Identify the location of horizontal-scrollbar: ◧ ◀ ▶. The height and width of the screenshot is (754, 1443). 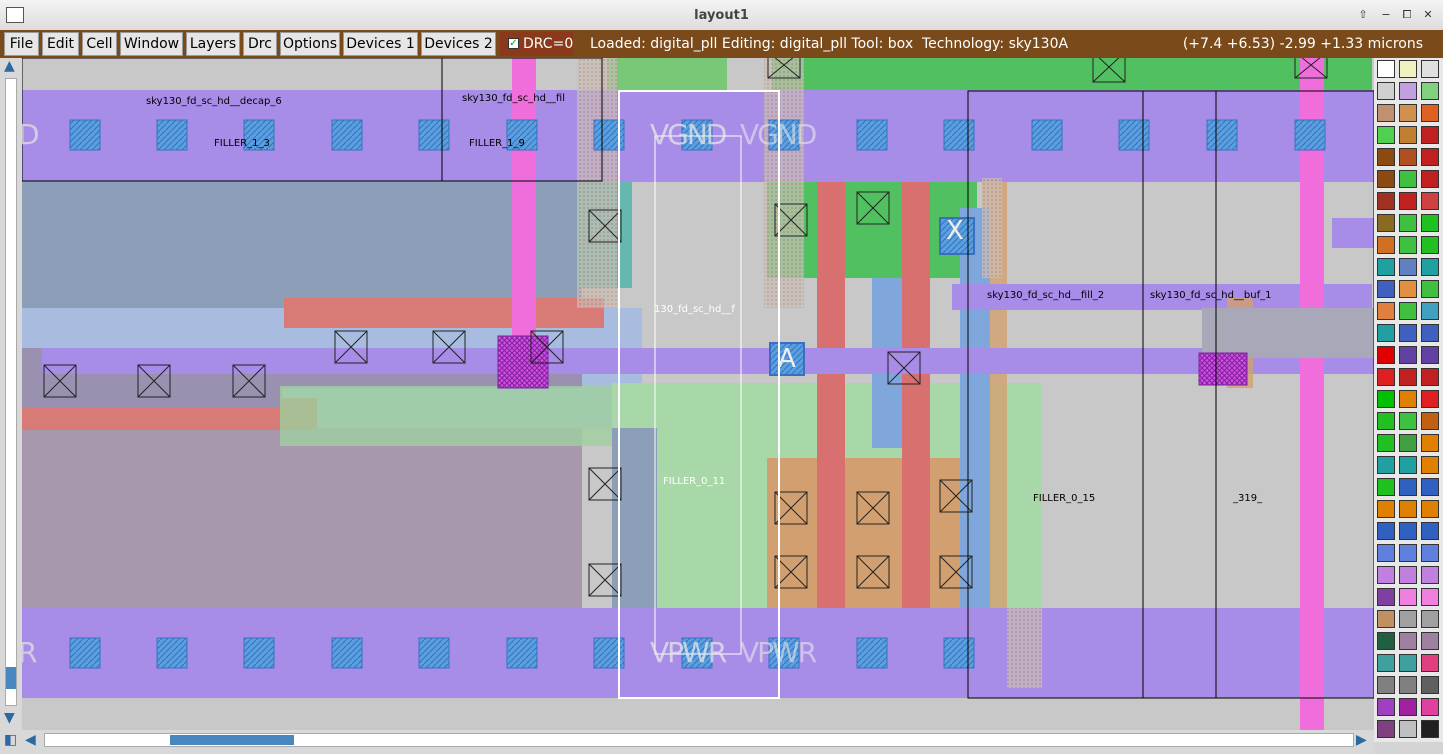
(687, 742).